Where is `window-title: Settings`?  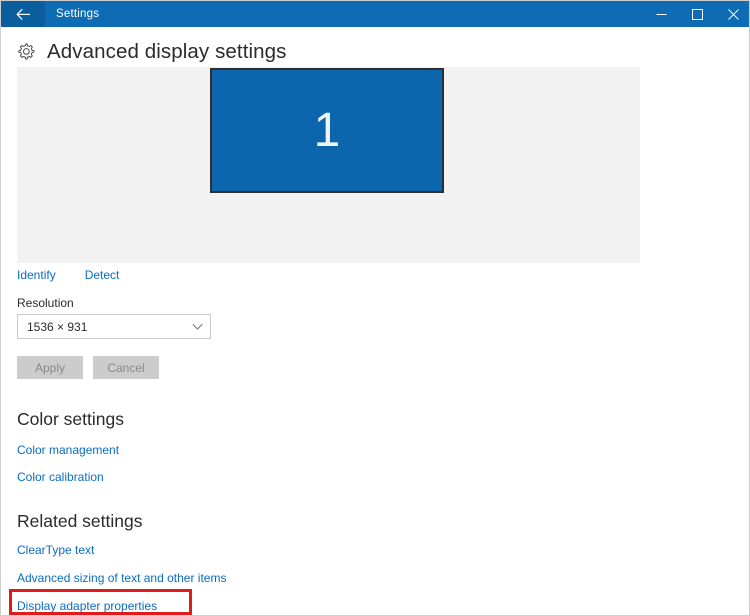
window-title: Settings is located at coordinates (78, 14).